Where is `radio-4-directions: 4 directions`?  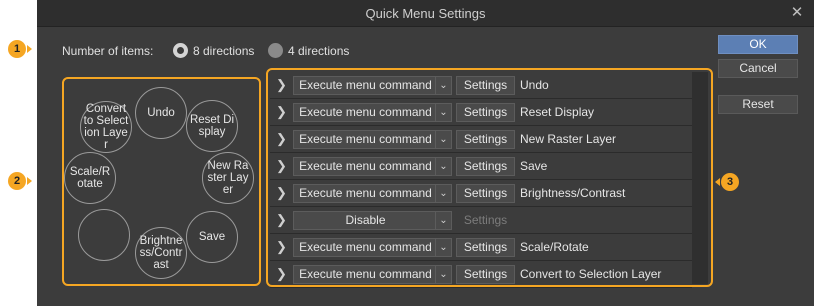 radio-4-directions: 4 directions is located at coordinates (308, 50).